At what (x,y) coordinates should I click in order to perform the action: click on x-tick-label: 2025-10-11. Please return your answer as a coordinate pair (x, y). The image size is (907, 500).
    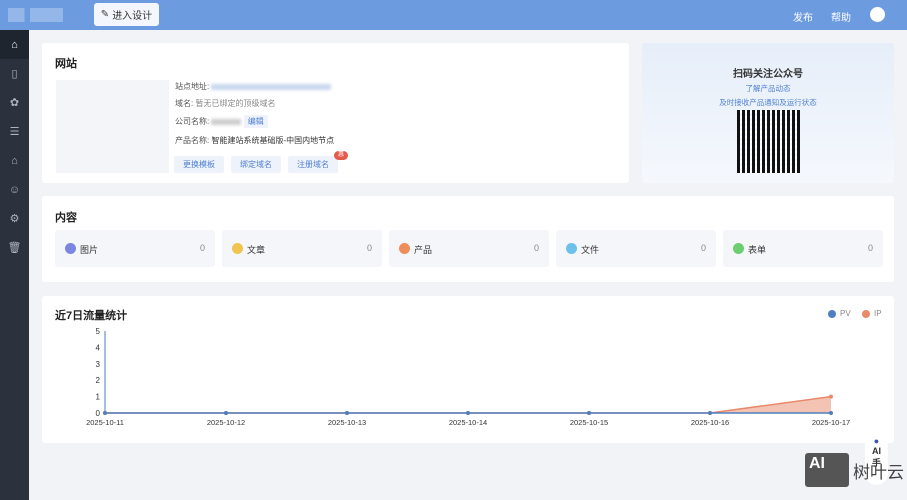
    Looking at the image, I should click on (105, 422).